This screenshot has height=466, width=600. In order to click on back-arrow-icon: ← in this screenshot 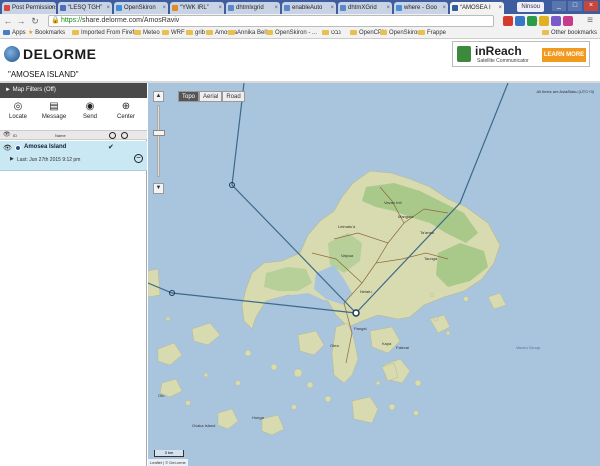, I will do `click(8, 21)`.